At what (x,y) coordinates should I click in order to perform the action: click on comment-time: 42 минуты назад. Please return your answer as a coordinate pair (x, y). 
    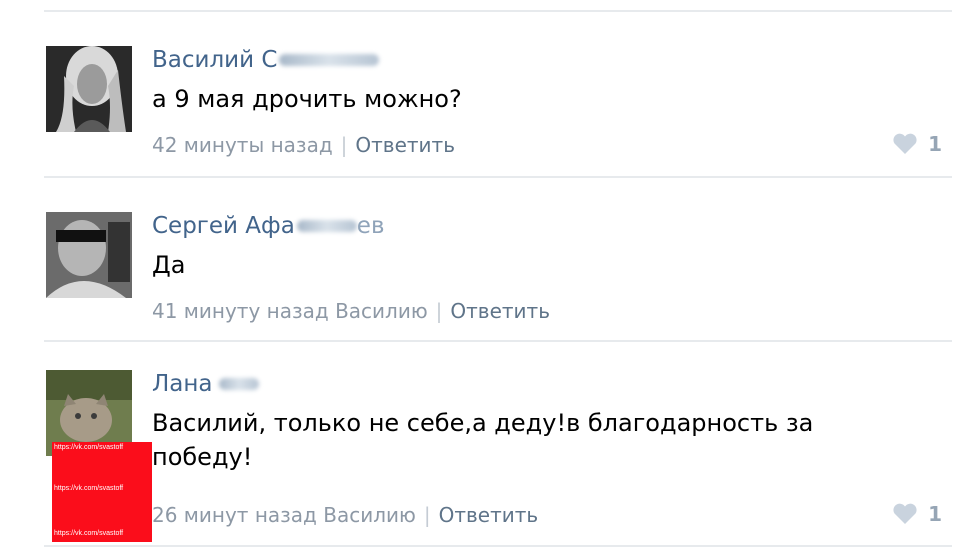
    Looking at the image, I should click on (242, 145).